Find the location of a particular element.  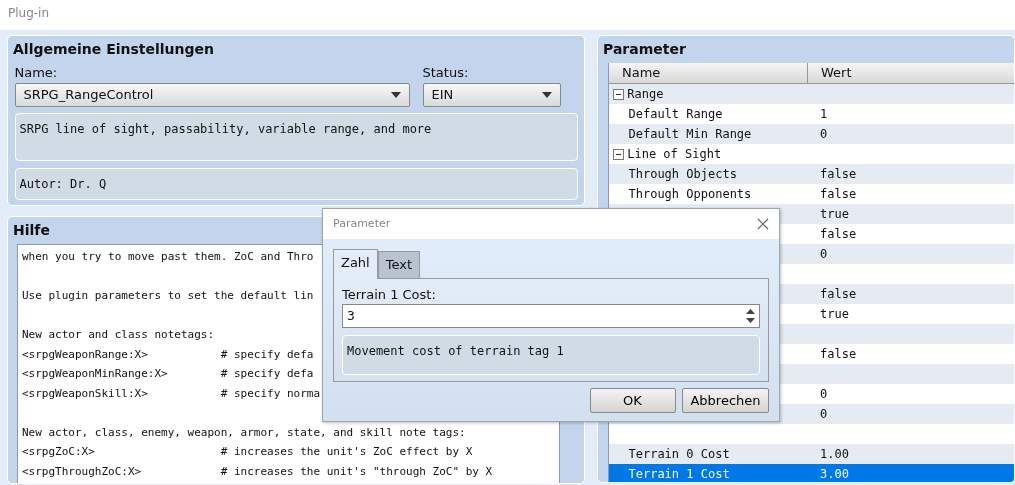

column-header: Wert is located at coordinates (830, 73).